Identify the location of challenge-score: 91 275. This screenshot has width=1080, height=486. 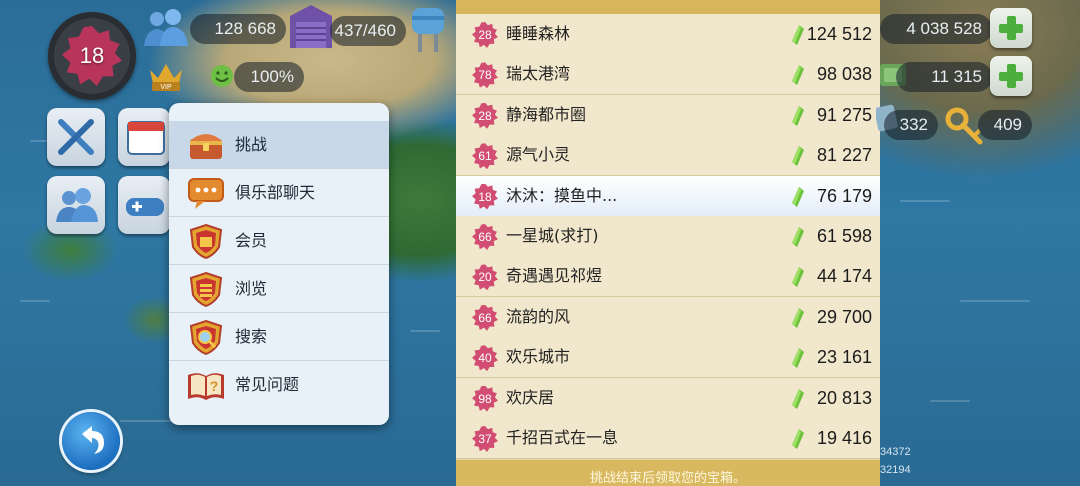
(844, 114).